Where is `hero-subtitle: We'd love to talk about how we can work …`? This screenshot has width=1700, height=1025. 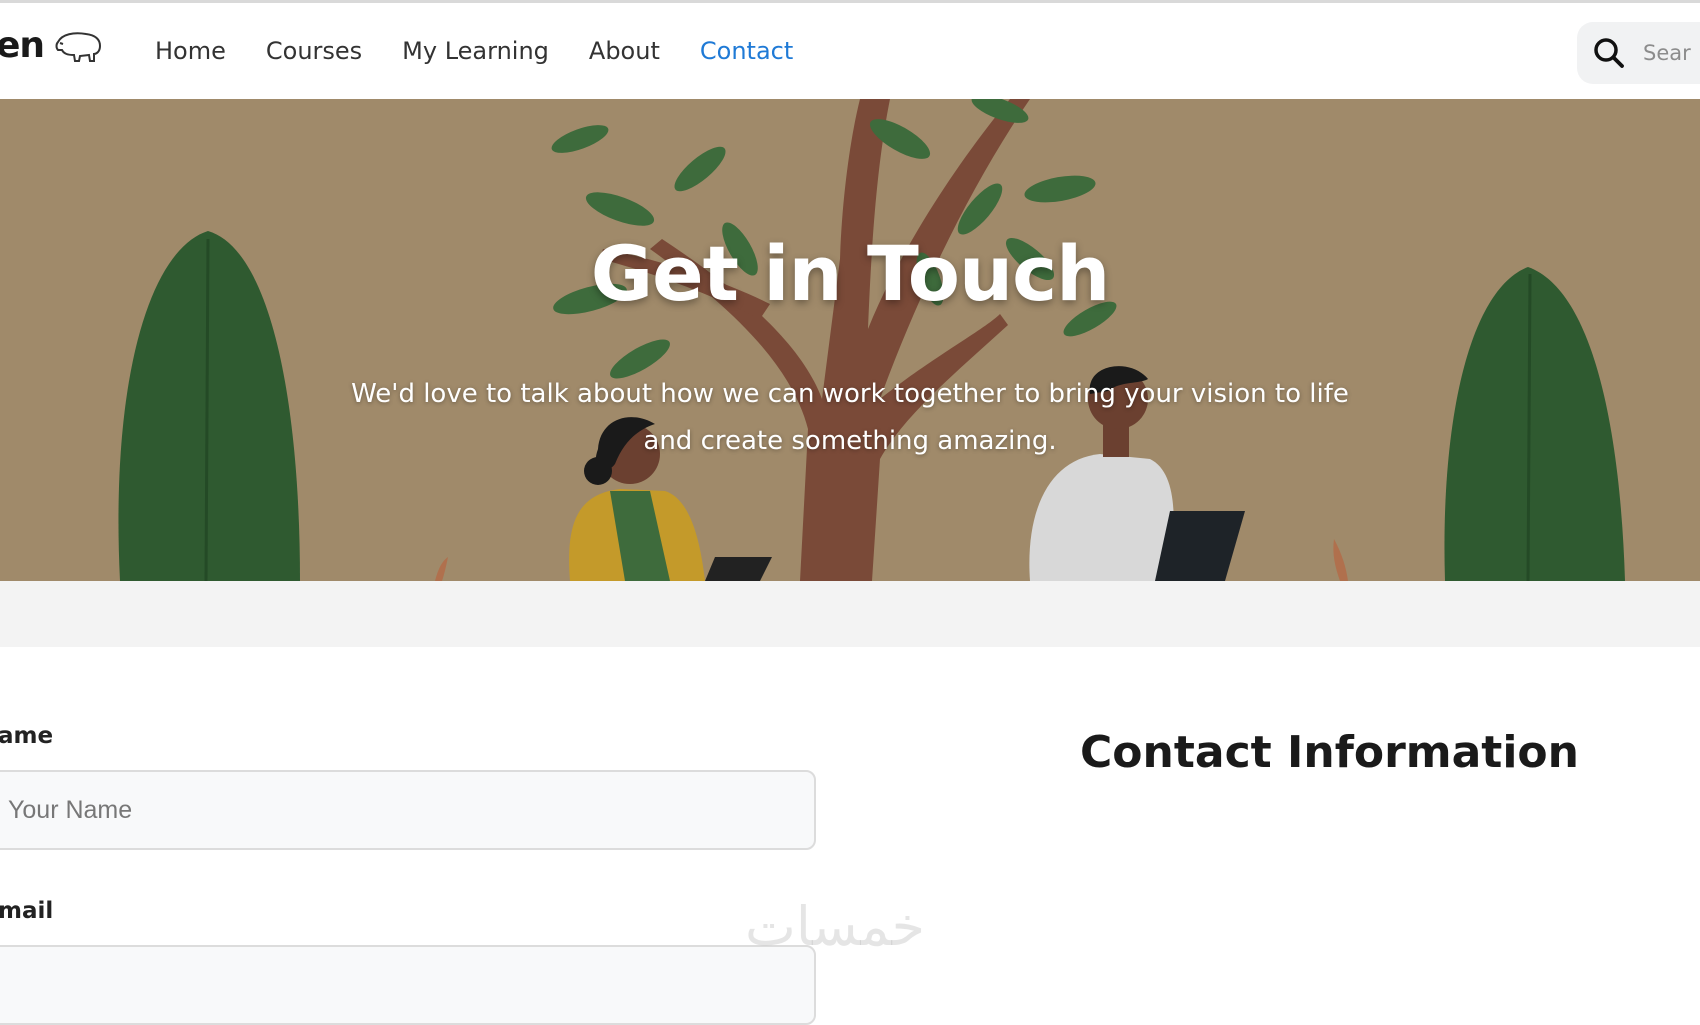 hero-subtitle: We'd love to talk about how we can work … is located at coordinates (850, 417).